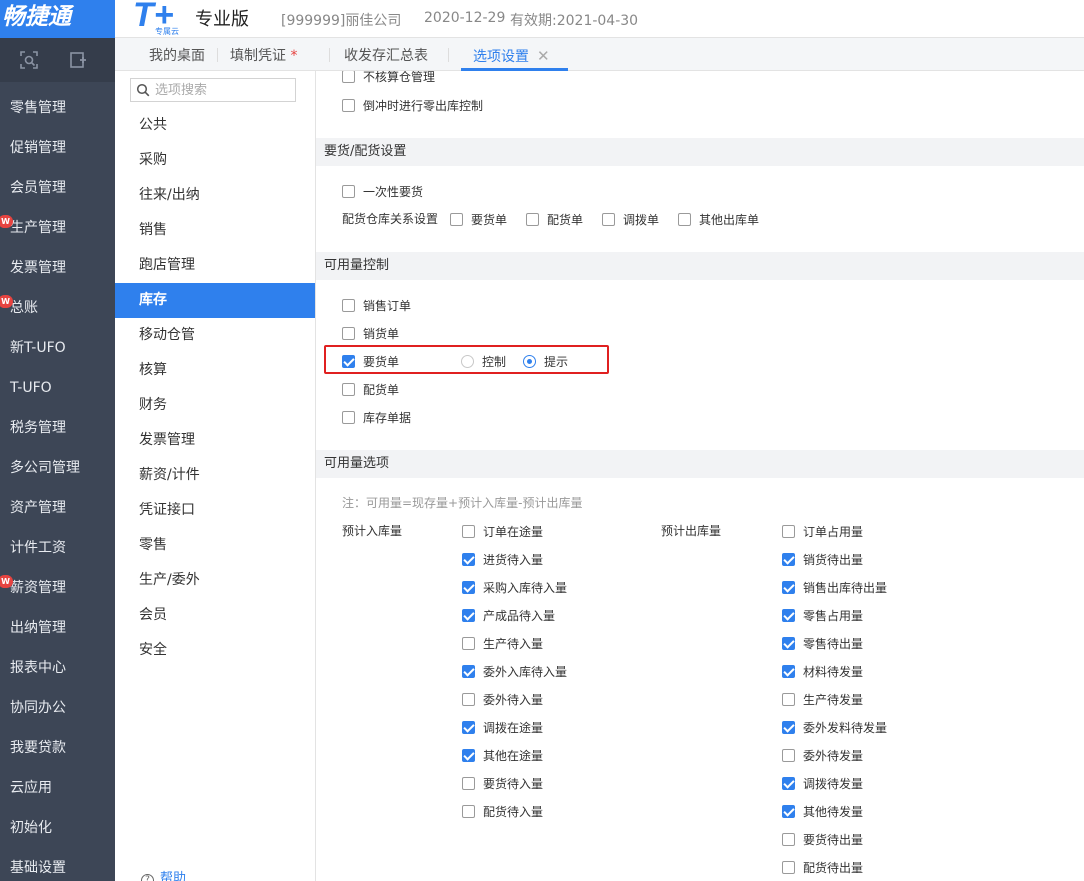  I want to click on category-item: 跑店管理, so click(215, 265).